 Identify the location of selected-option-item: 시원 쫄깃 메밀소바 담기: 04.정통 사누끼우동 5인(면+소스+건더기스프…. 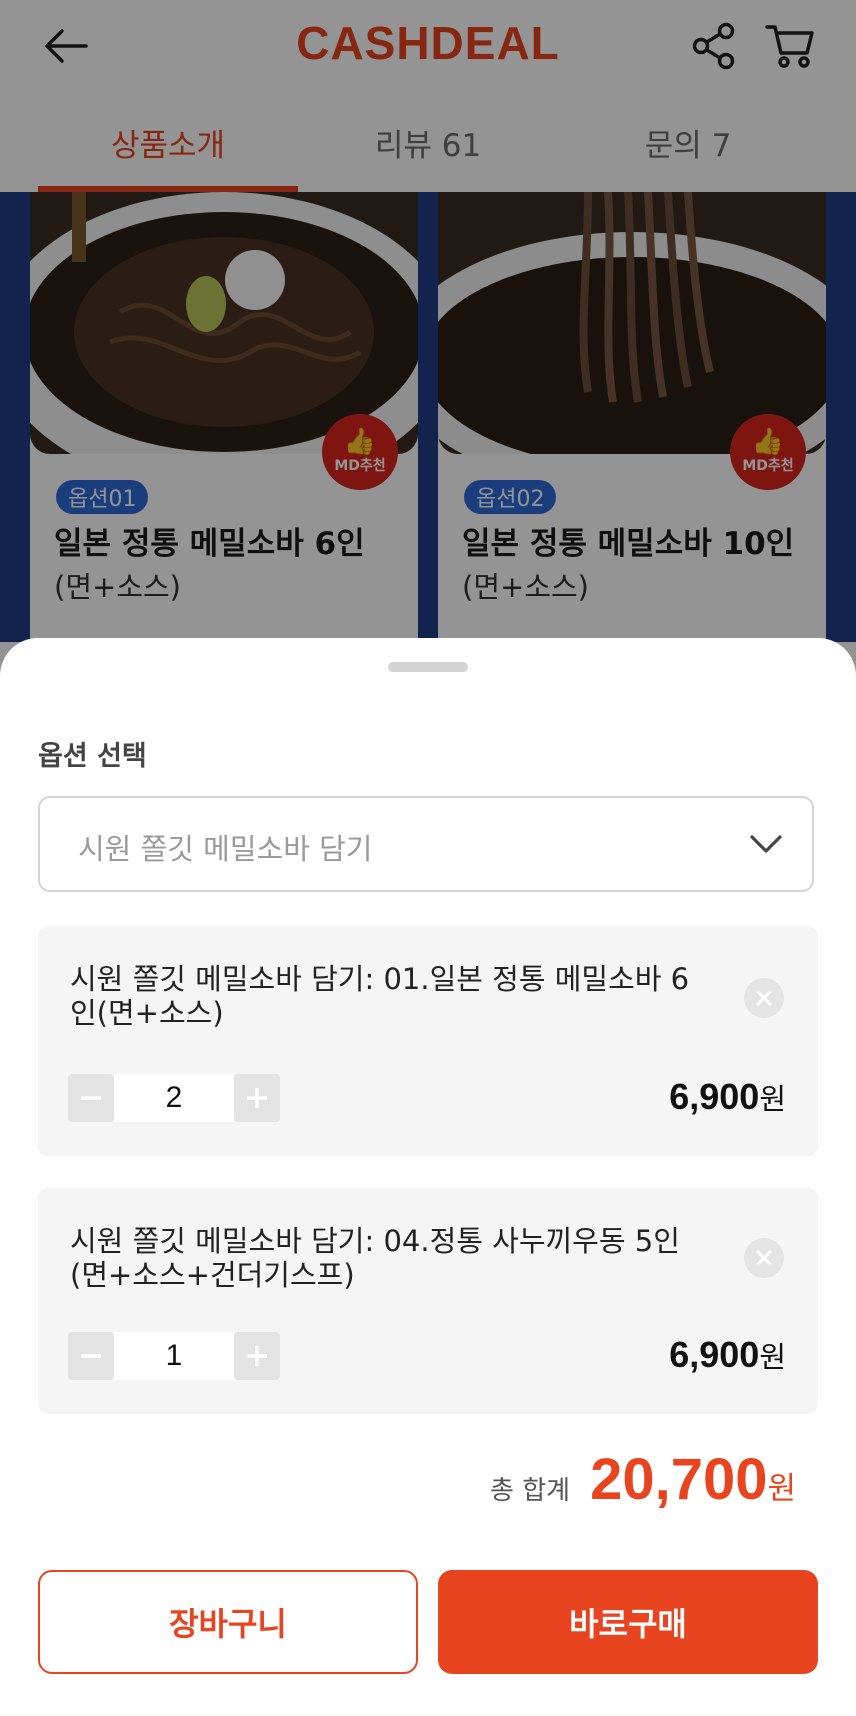
(428, 1301).